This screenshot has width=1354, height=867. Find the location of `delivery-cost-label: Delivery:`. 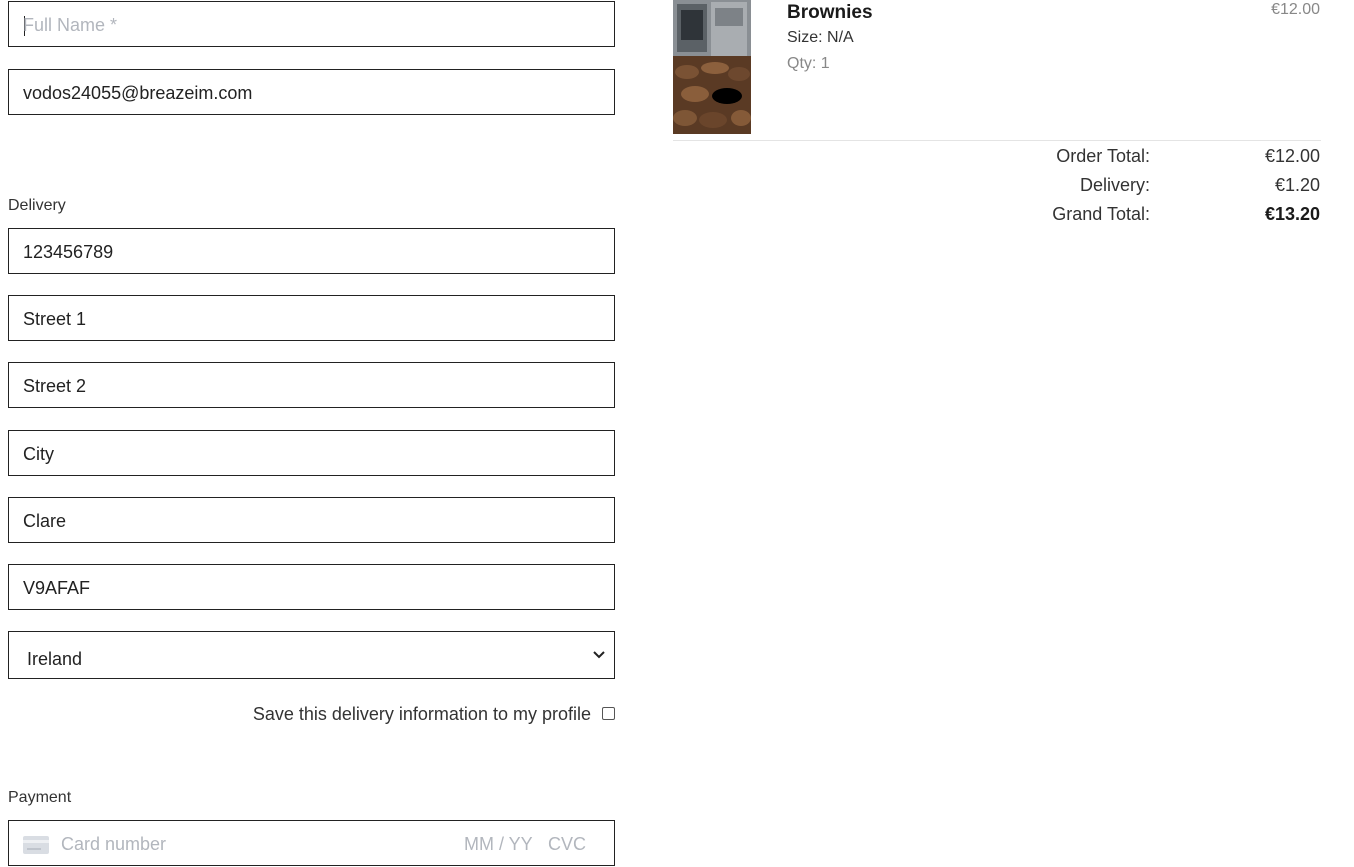

delivery-cost-label: Delivery: is located at coordinates (1114, 185).